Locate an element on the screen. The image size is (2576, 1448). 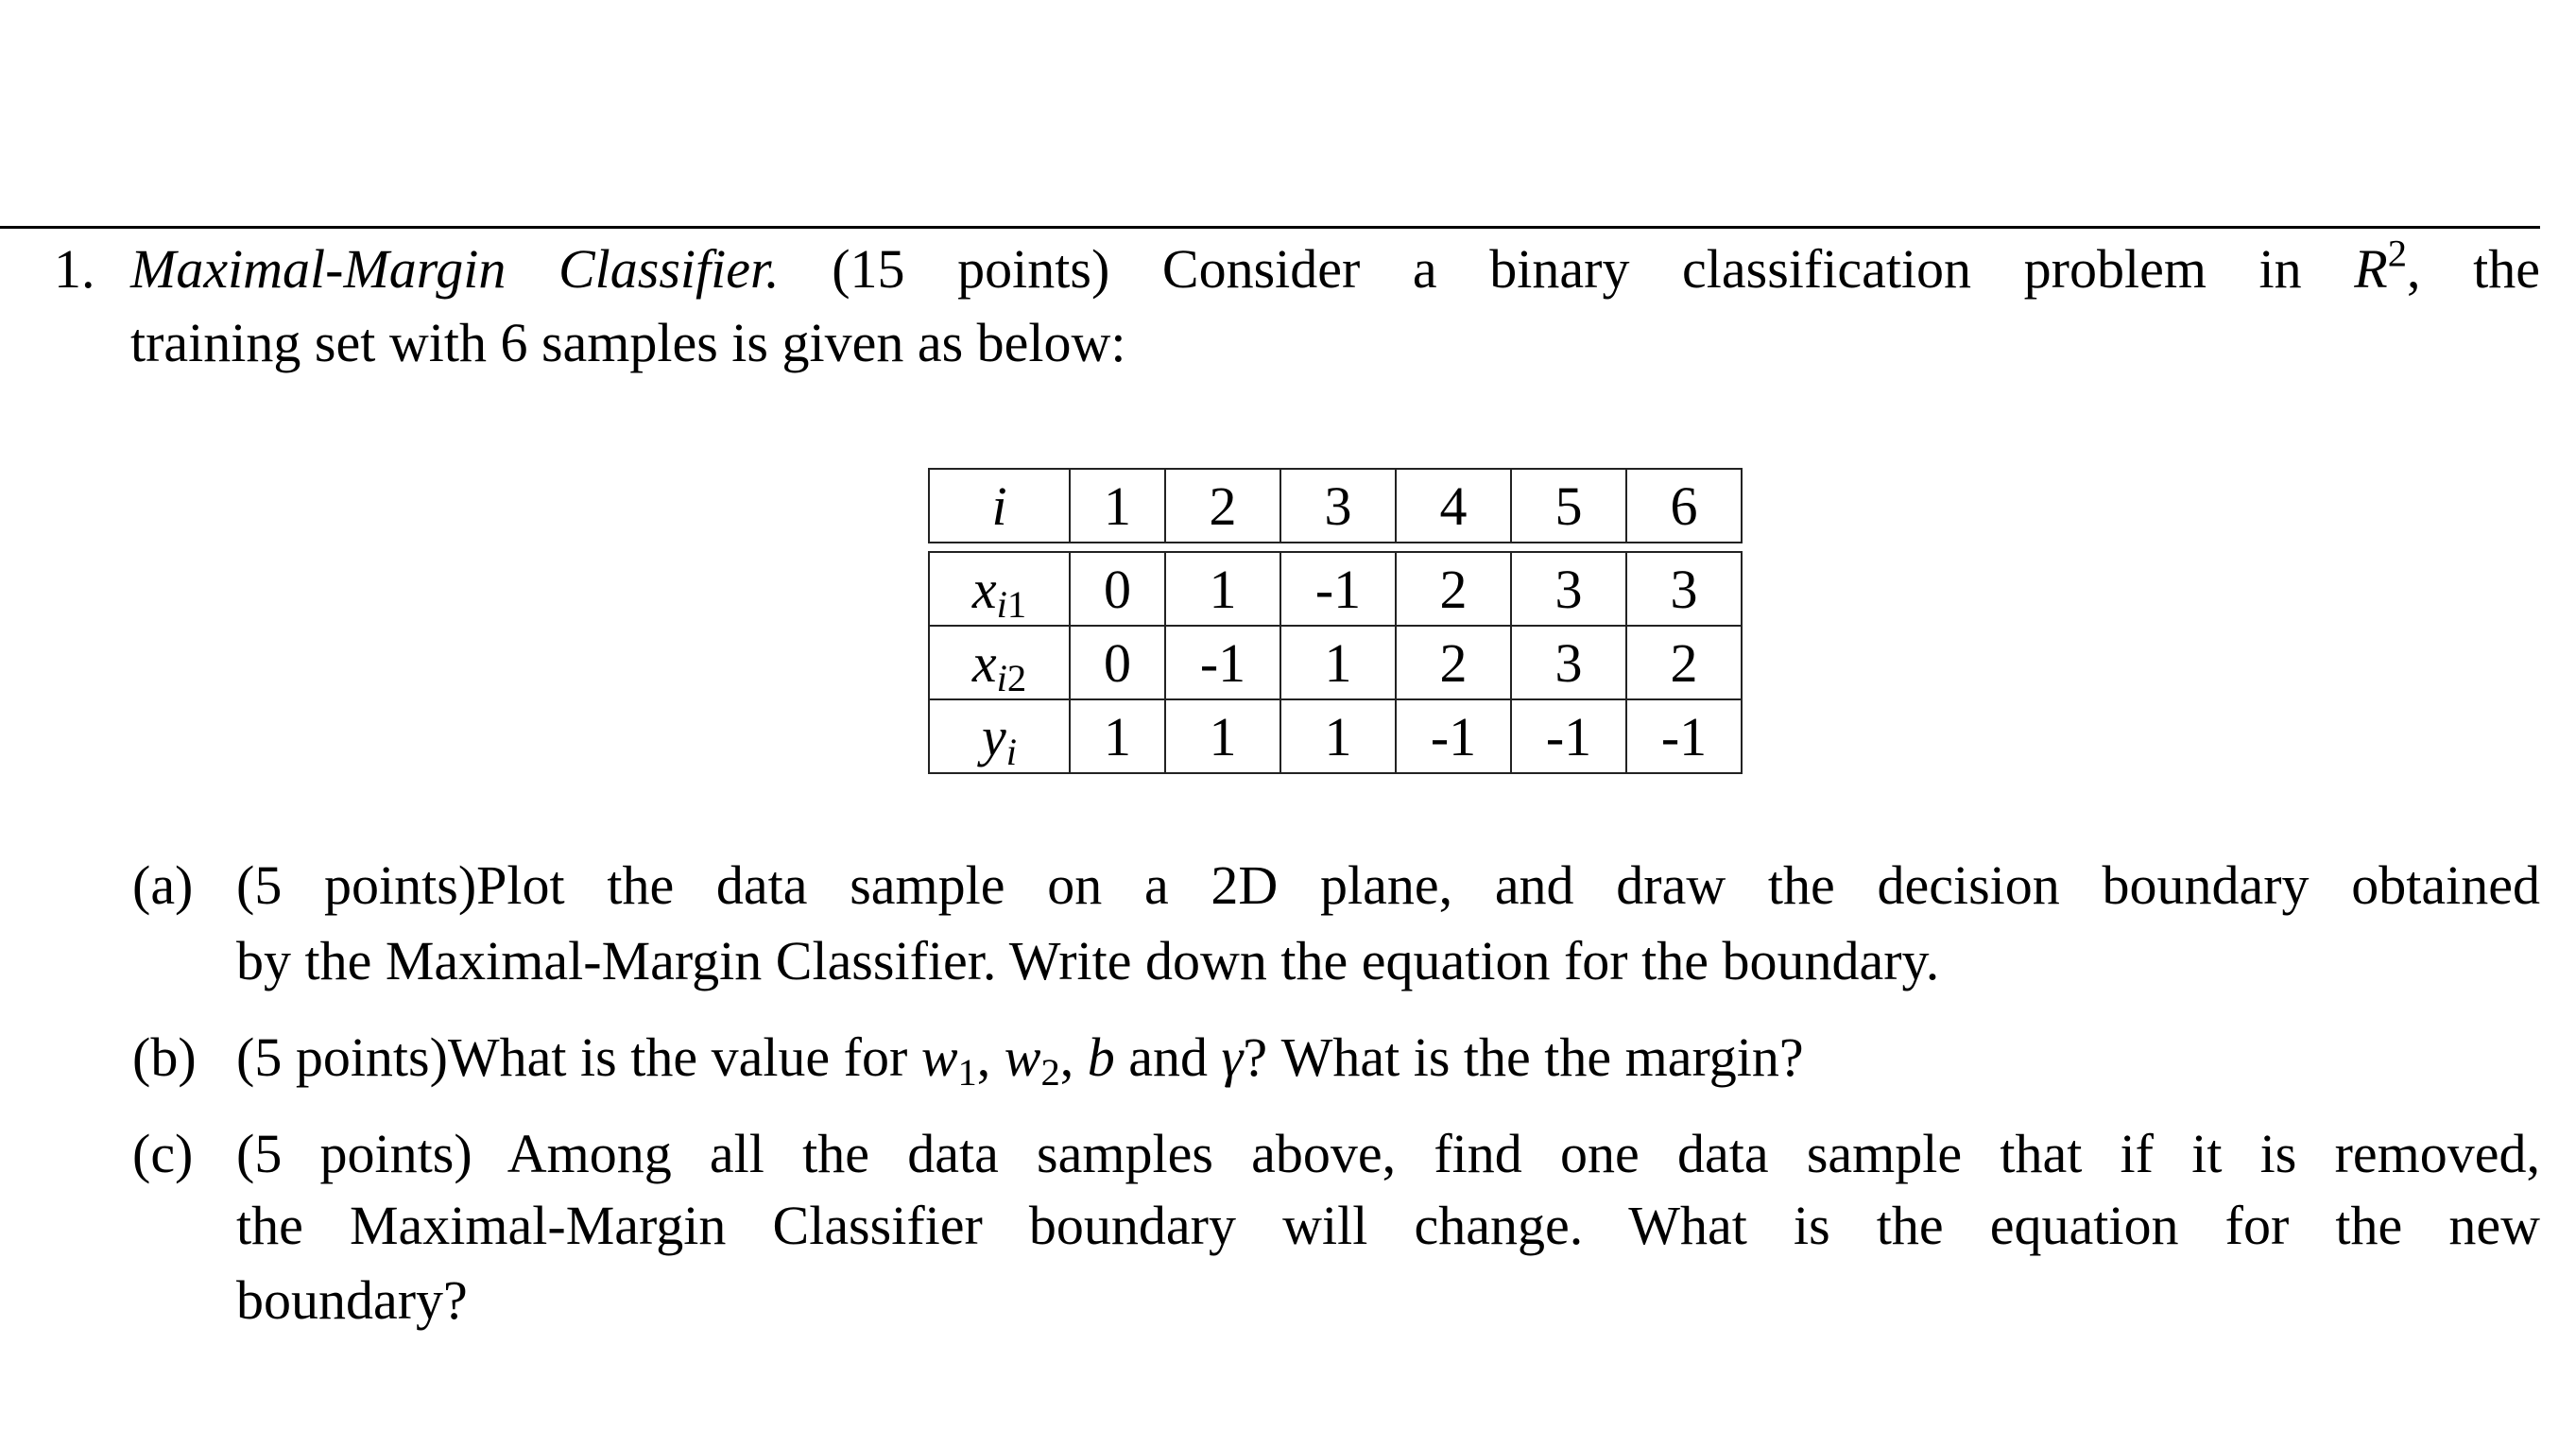
table-header-label: i is located at coordinates (999, 505).